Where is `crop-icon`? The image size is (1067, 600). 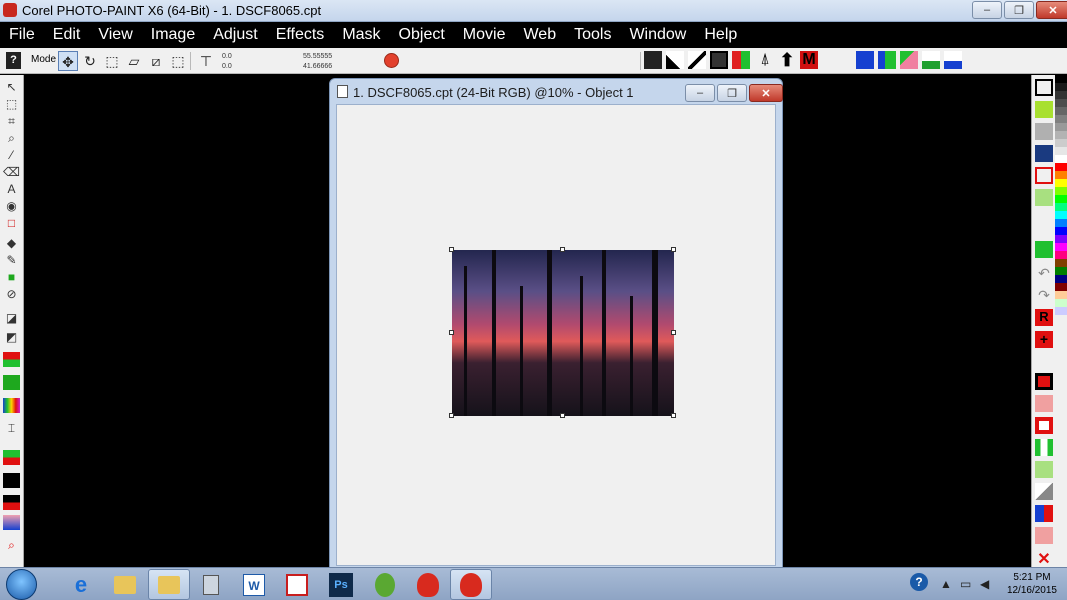
crop-icon is located at coordinates (1044, 175).